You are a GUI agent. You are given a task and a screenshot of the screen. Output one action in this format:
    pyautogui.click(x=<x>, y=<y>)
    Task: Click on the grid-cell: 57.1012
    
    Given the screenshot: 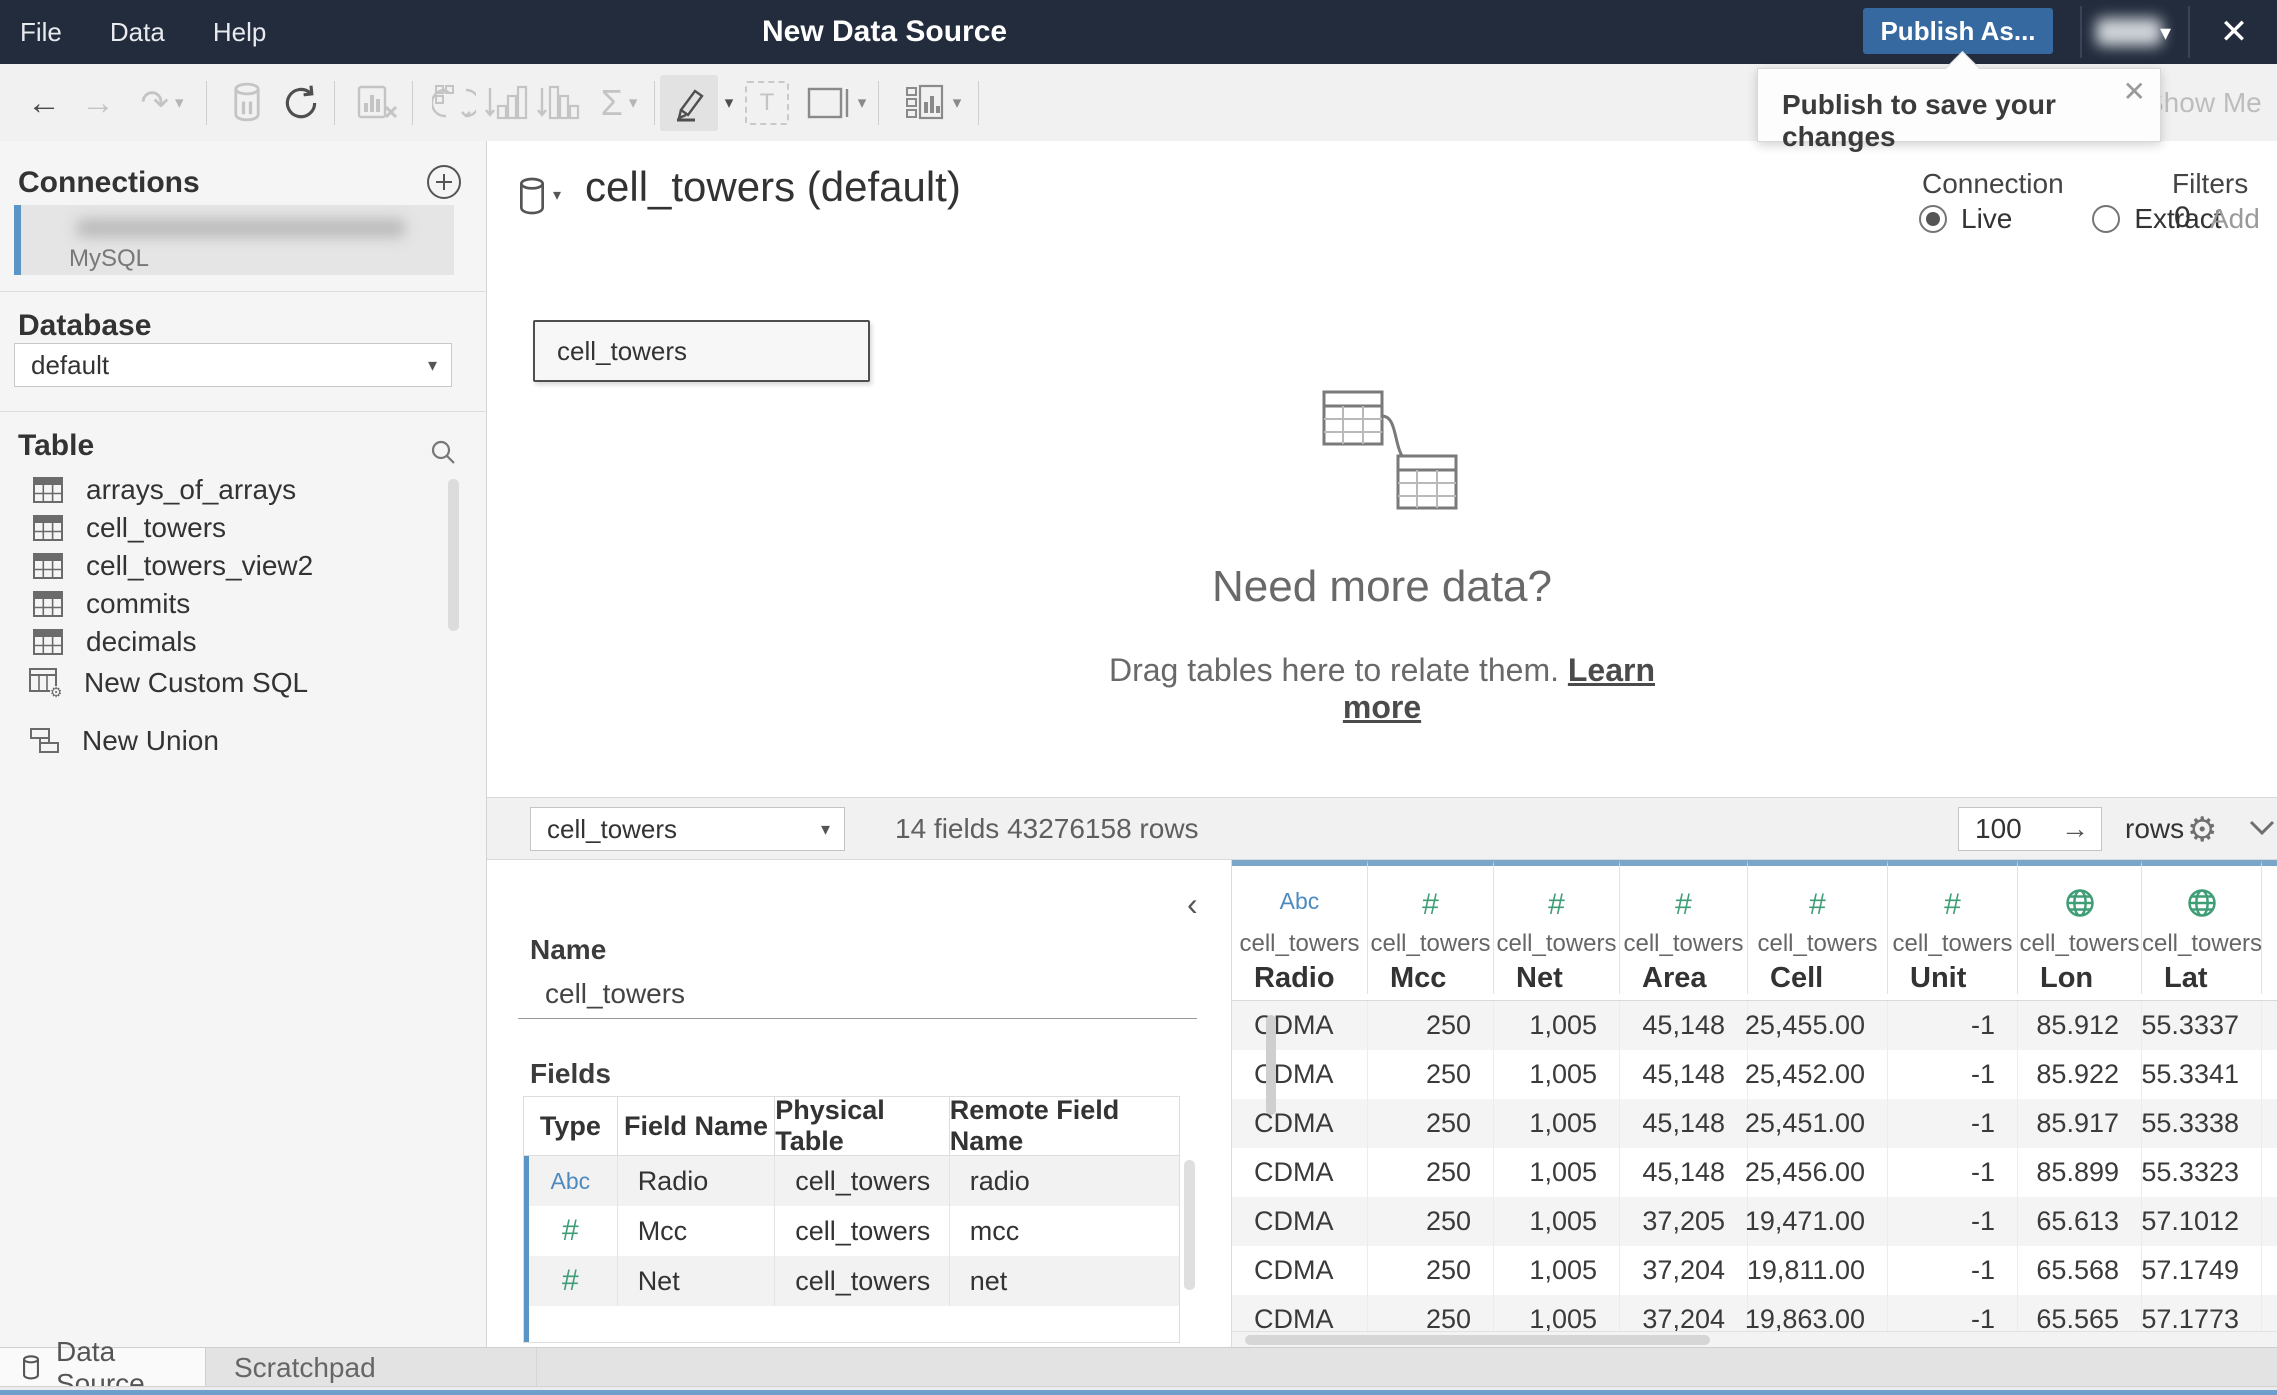 What is the action you would take?
    pyautogui.click(x=2201, y=1221)
    